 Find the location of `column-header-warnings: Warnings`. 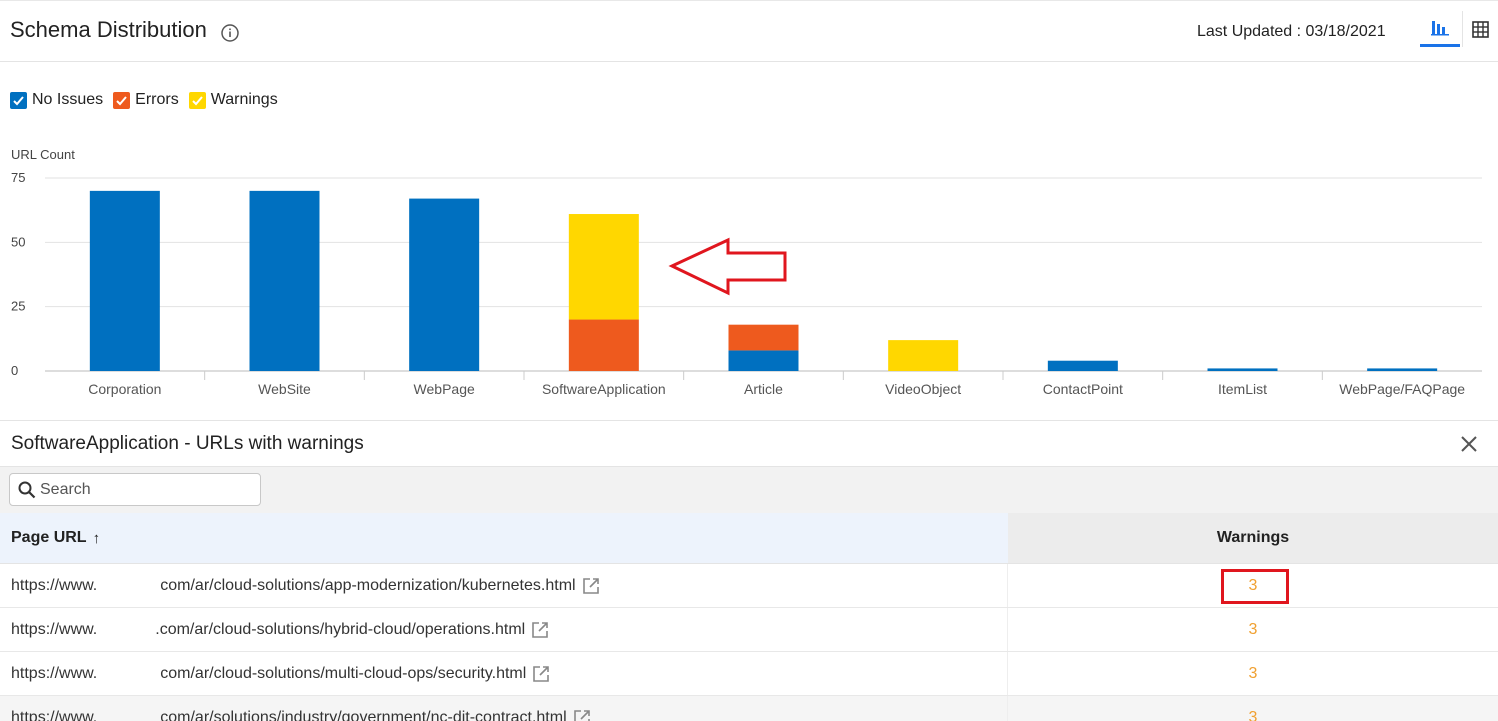

column-header-warnings: Warnings is located at coordinates (1253, 538).